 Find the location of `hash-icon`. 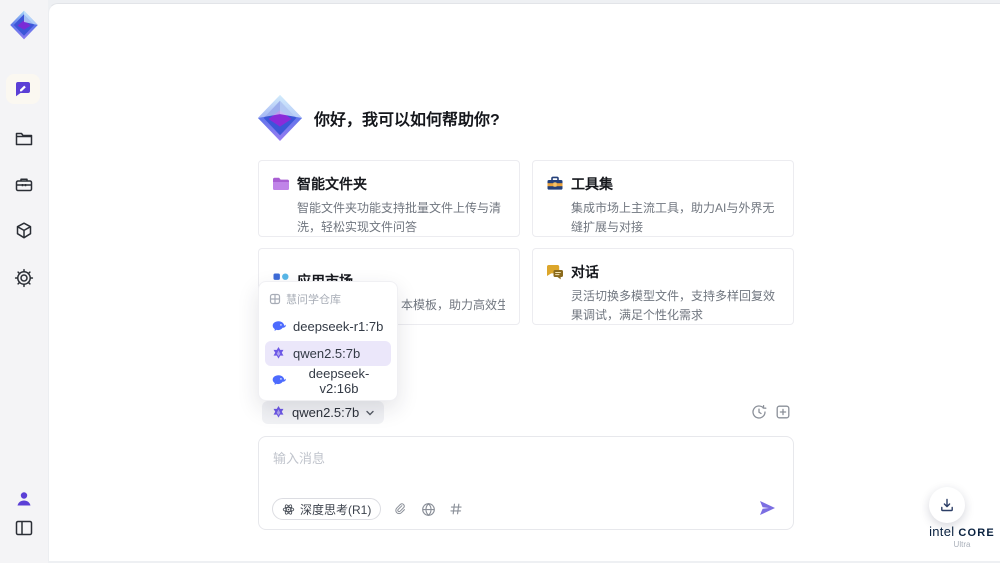

hash-icon is located at coordinates (456, 509).